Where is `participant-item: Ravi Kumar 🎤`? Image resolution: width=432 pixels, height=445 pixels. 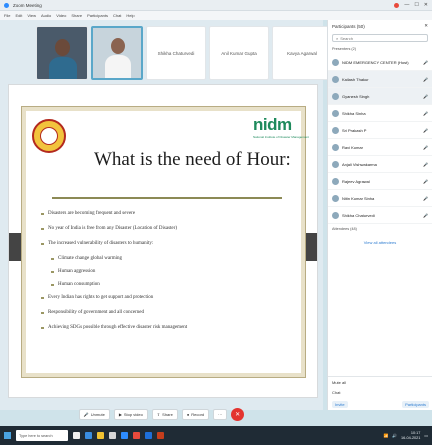
participant-item: Ravi Kumar 🎤 is located at coordinates (380, 147).